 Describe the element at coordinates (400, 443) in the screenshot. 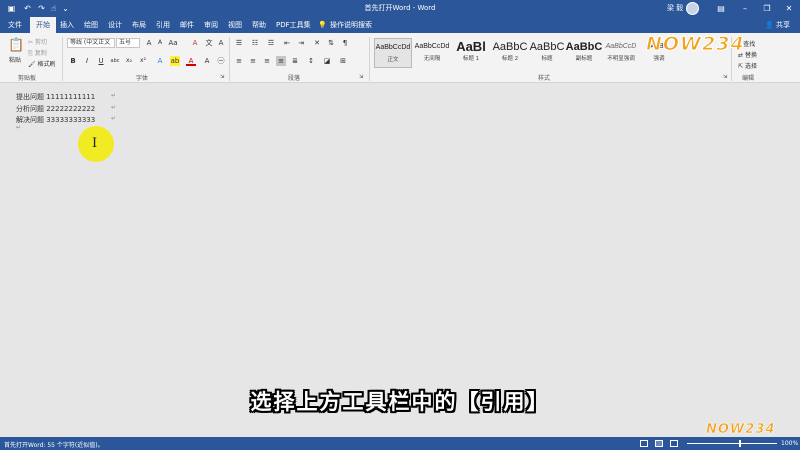

I see `status-bar: 首先打开Word: 55 个字符(近似值)。 100%` at that location.